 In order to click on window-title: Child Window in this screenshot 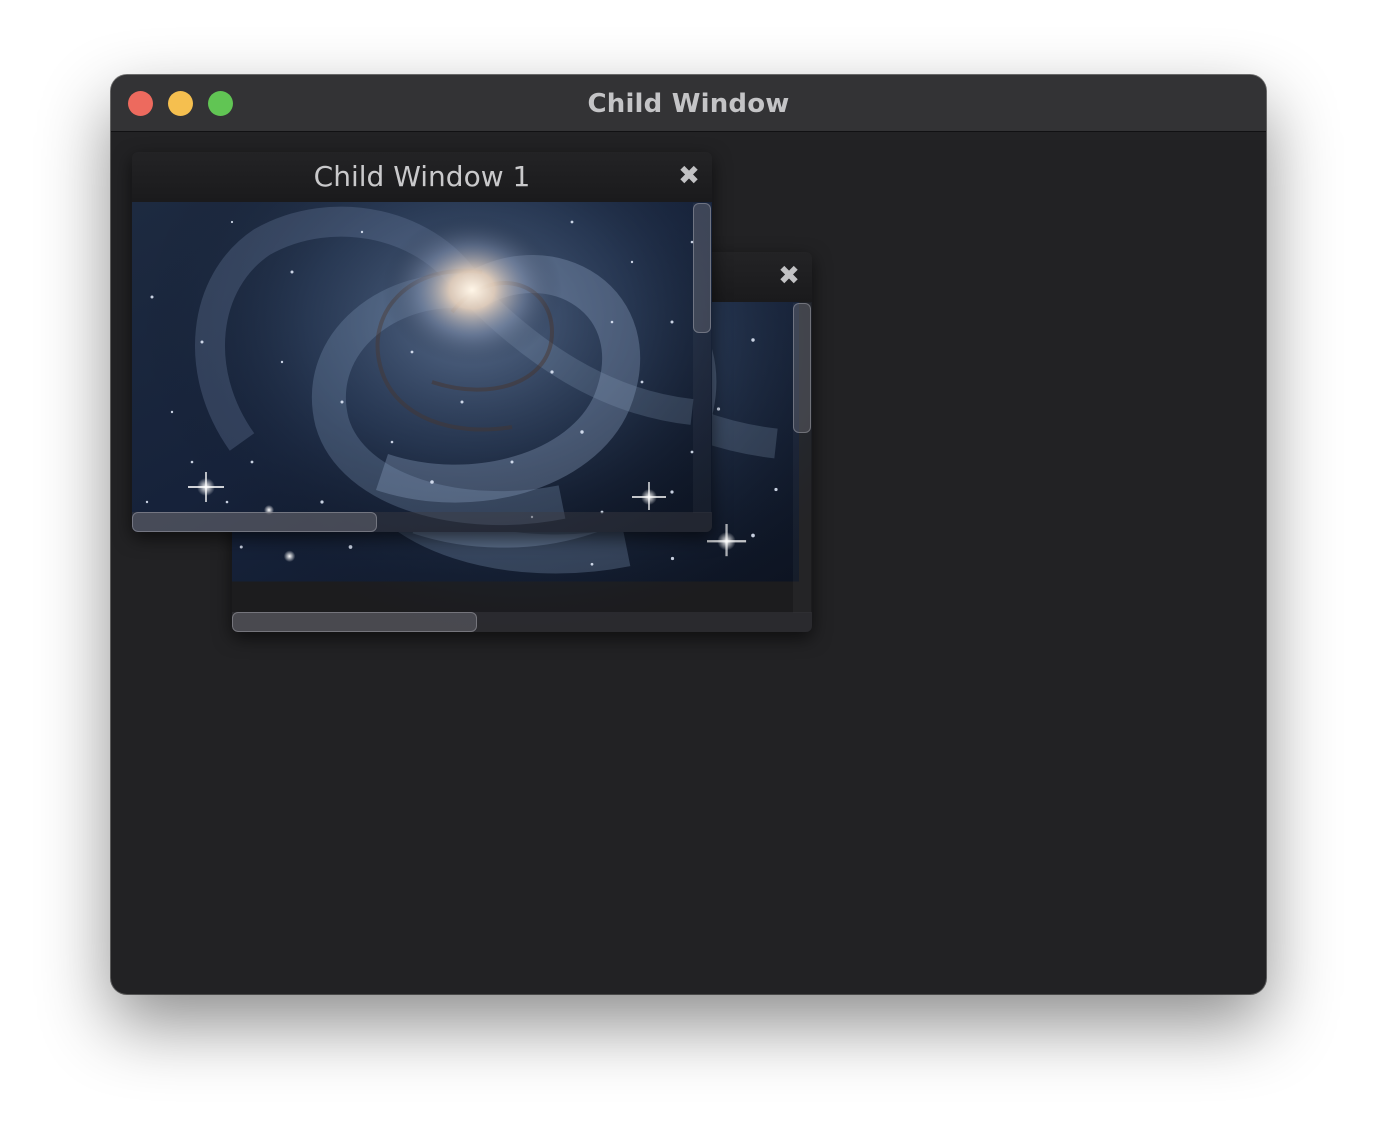, I will do `click(688, 104)`.